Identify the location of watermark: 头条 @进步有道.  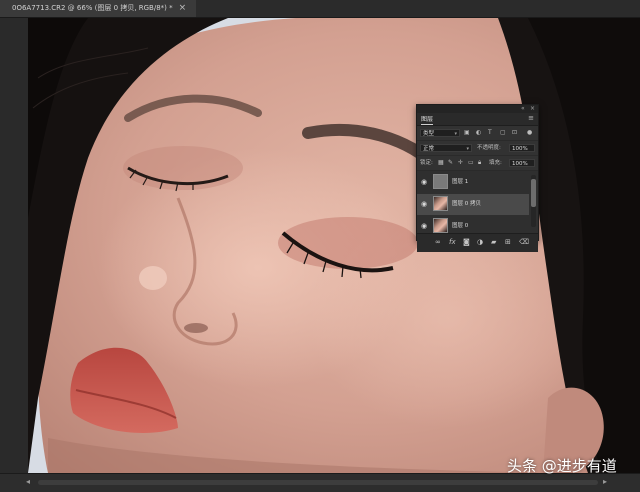
(562, 466).